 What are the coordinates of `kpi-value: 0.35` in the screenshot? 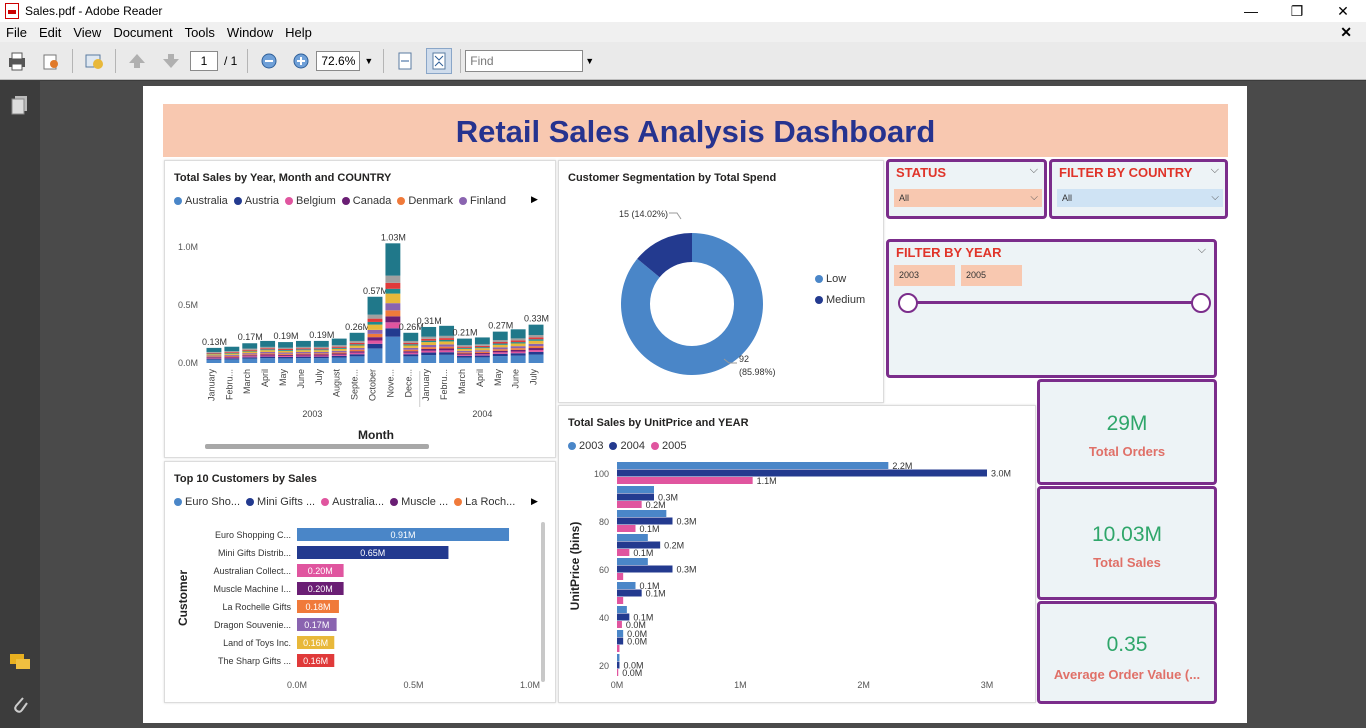 It's located at (1127, 644).